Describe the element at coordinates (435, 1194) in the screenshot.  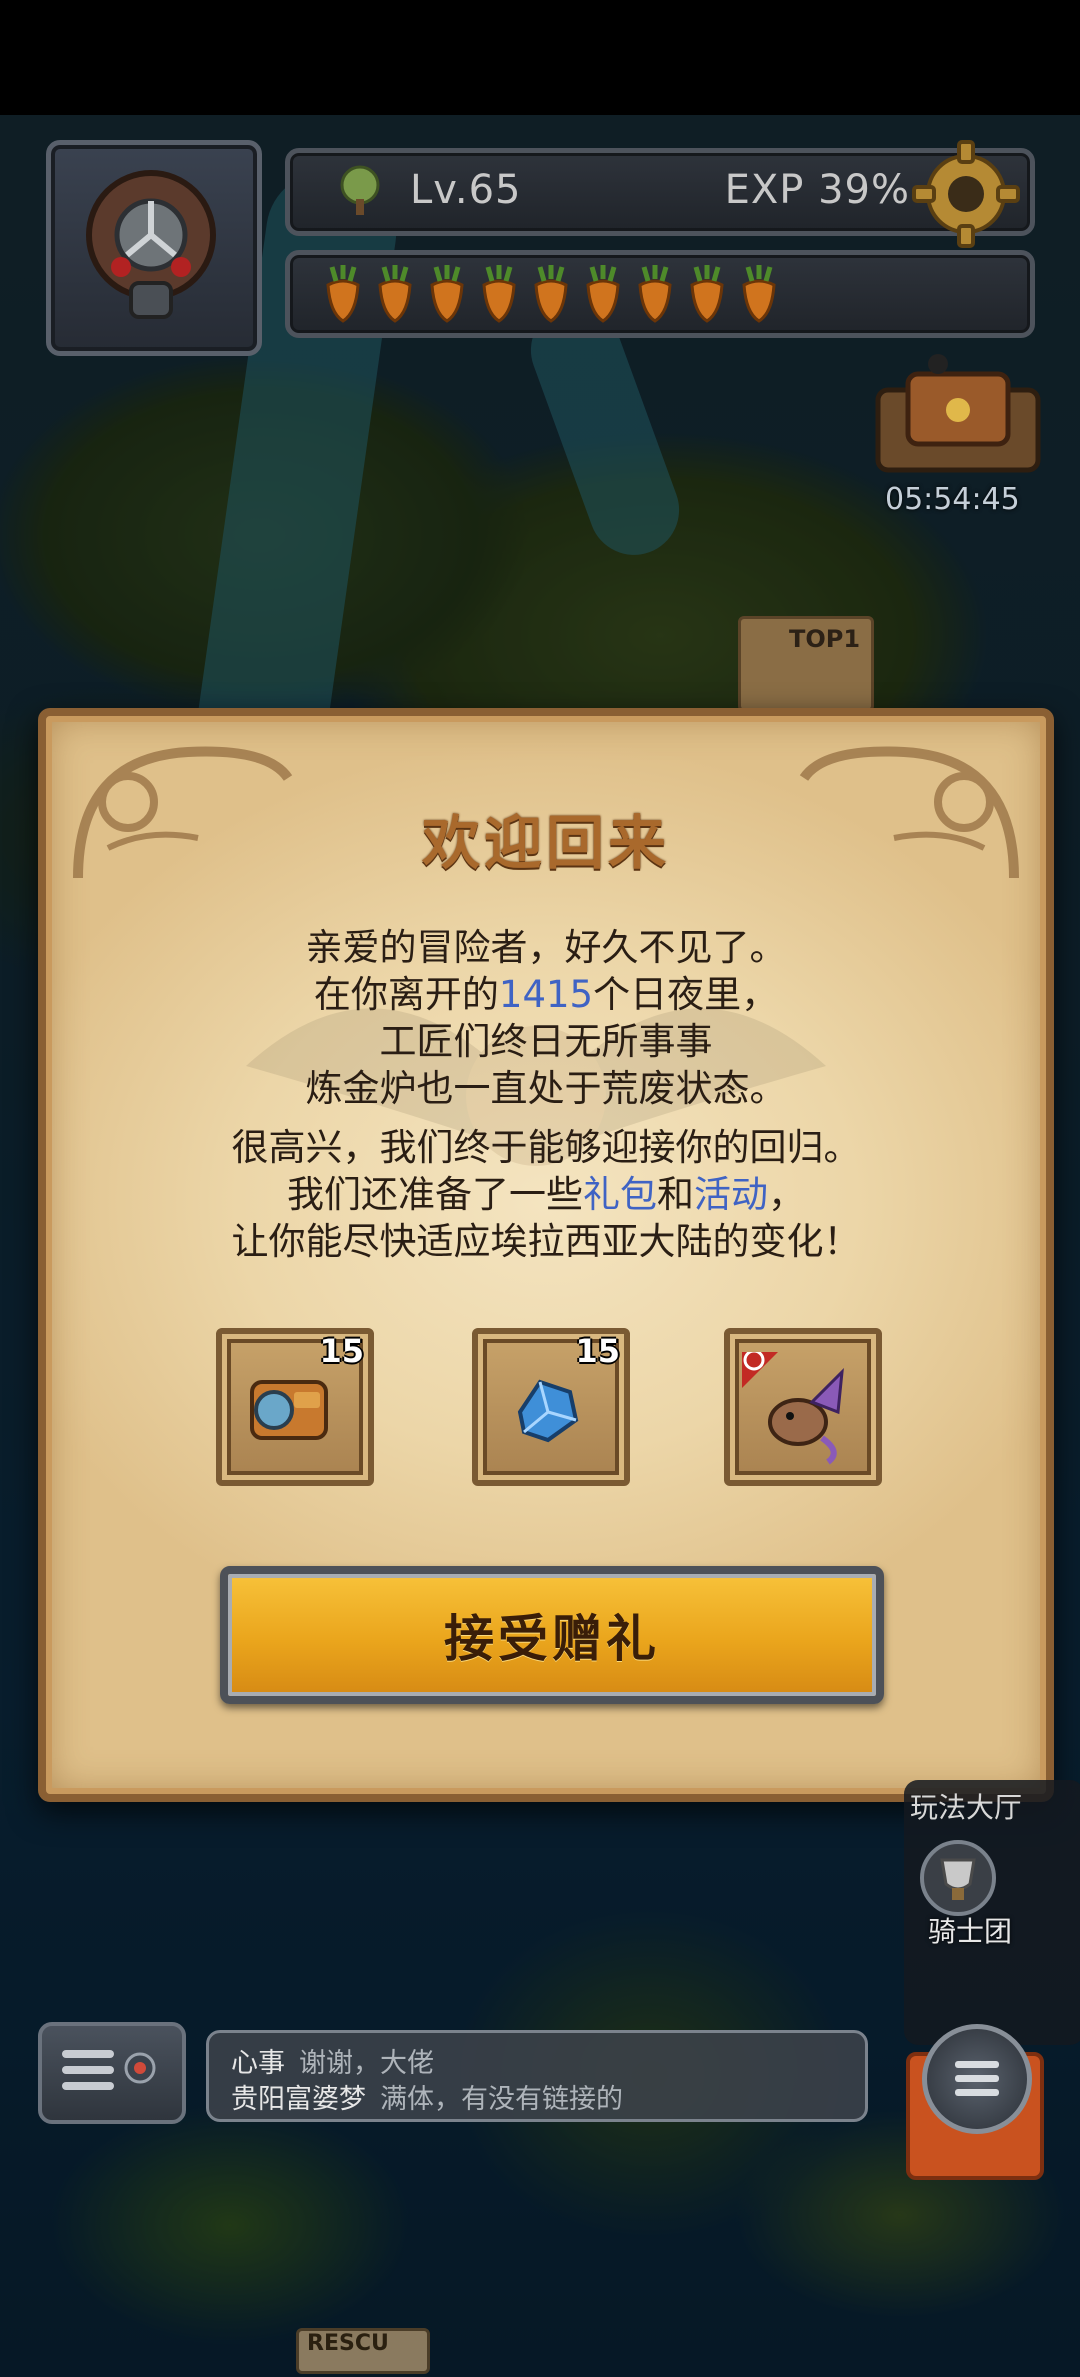
I see `message-text: 我们还准备了一些` at that location.